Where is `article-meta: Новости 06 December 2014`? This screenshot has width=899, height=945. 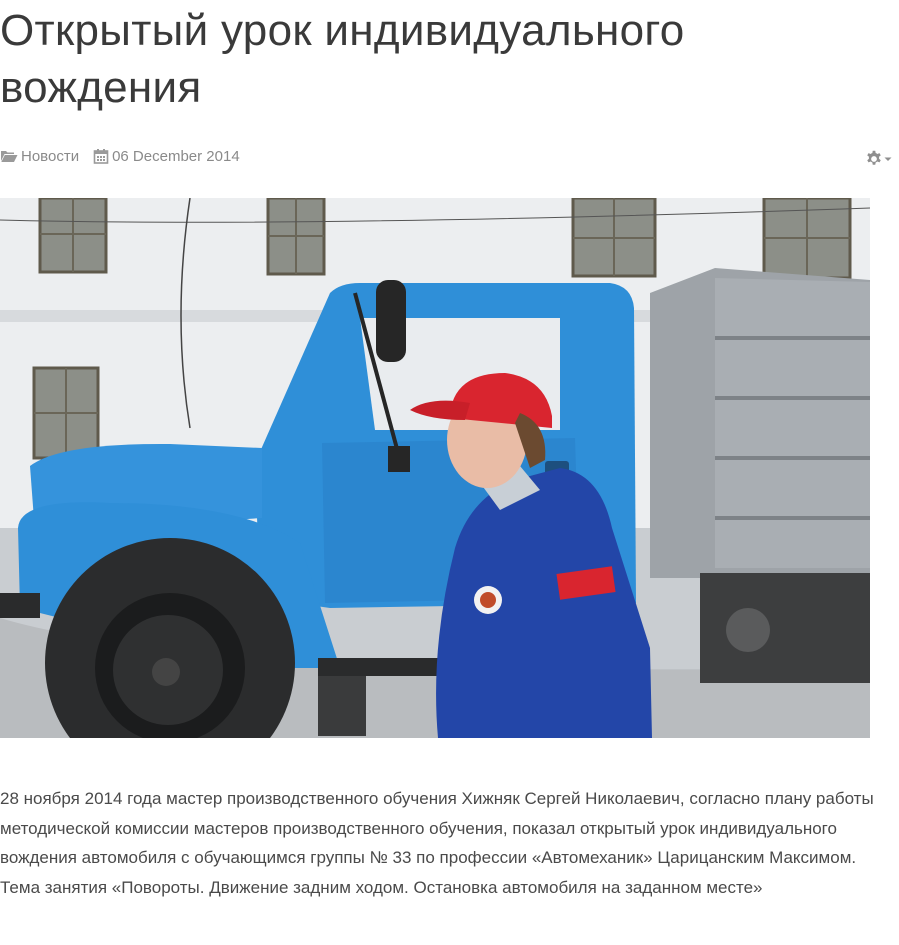 article-meta: Новости 06 December 2014 is located at coordinates (127, 156).